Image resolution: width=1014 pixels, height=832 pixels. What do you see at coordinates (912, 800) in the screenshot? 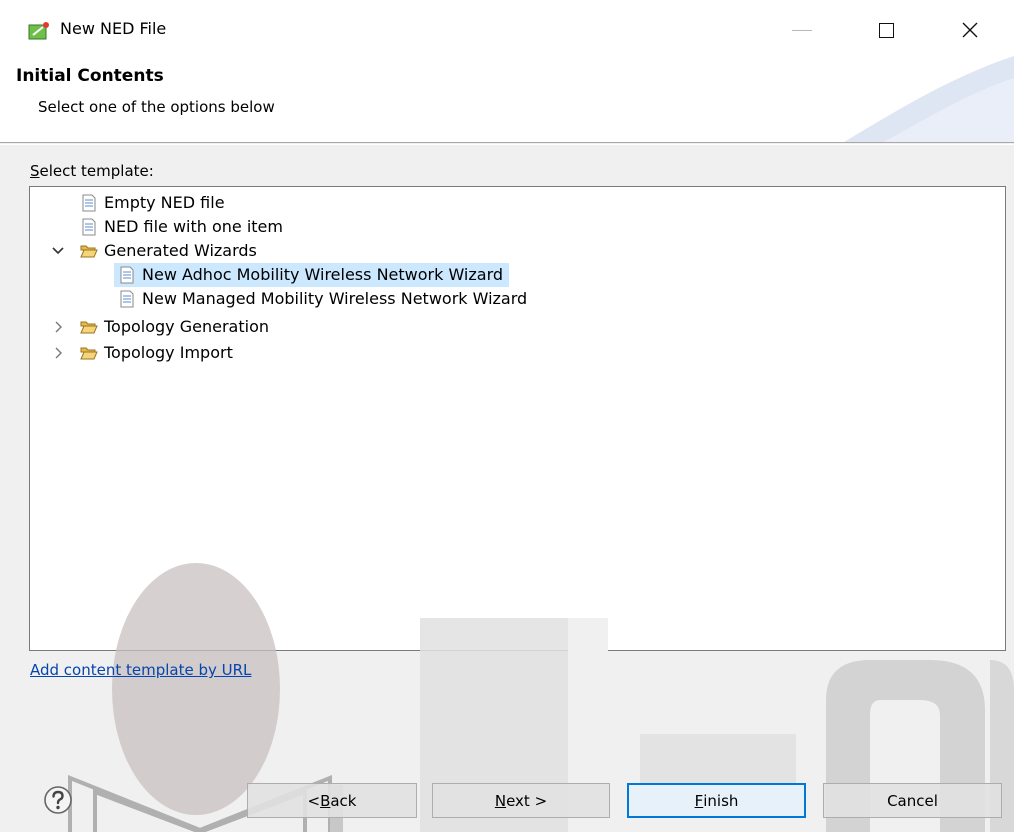
I see `cancel-button: Cancel` at bounding box center [912, 800].